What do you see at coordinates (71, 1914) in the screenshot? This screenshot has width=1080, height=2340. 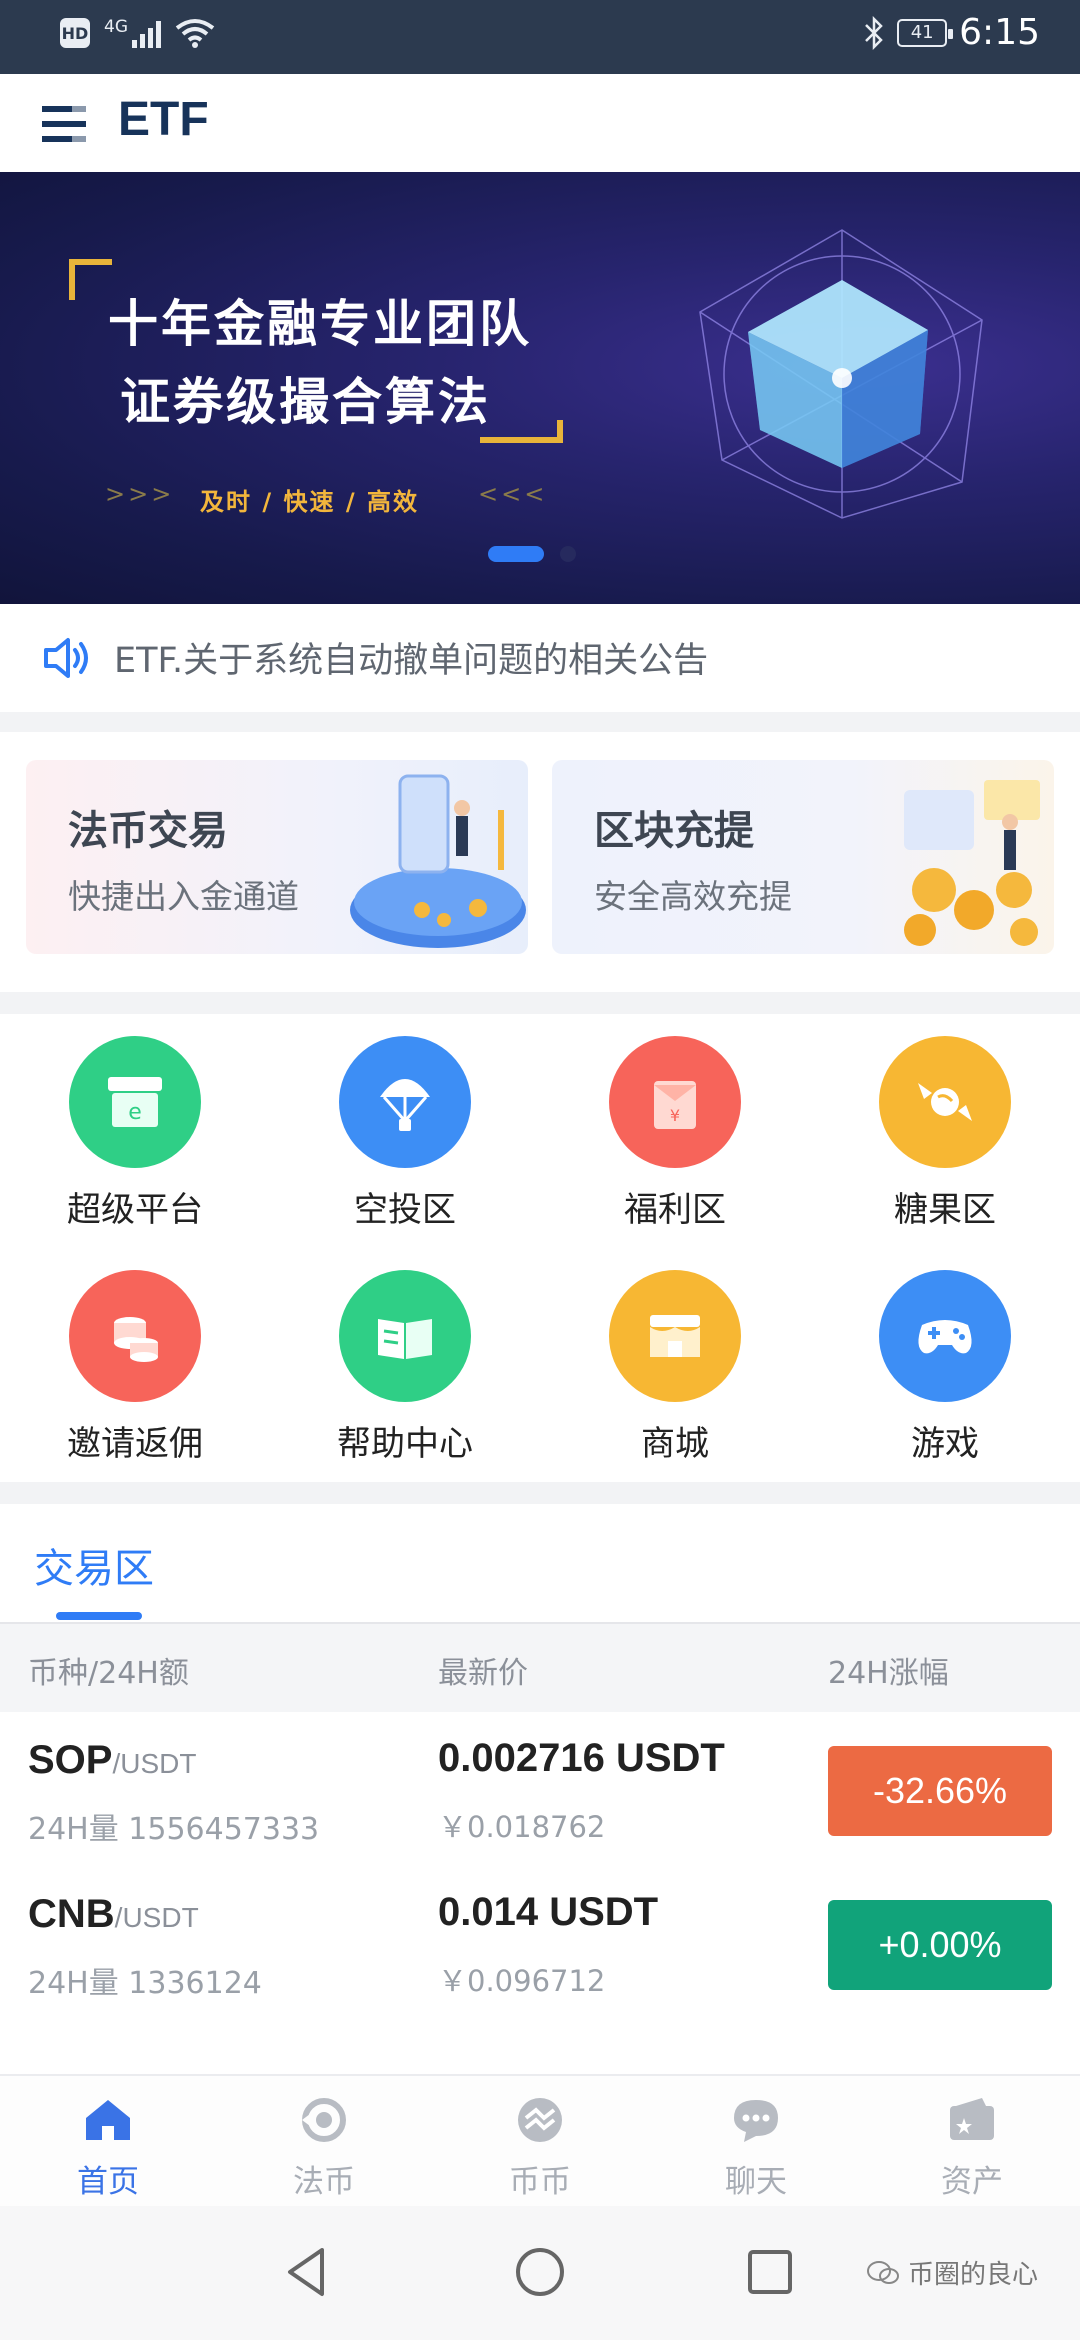 I see `base-symbol: CNB` at bounding box center [71, 1914].